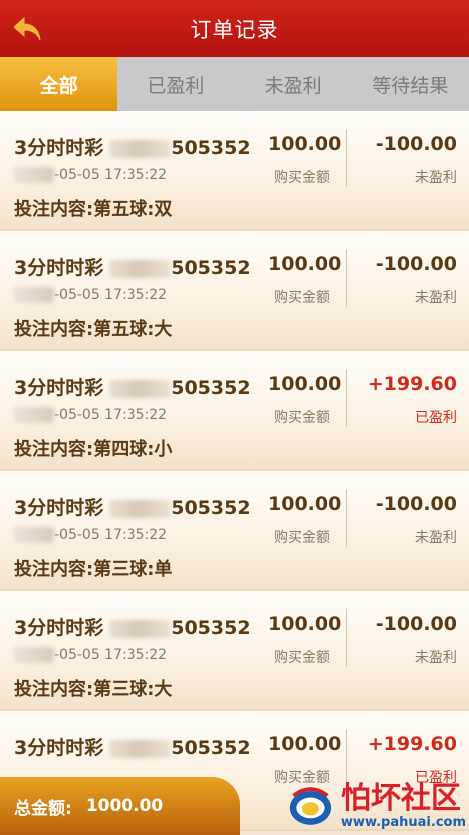 The height and width of the screenshot is (835, 469). Describe the element at coordinates (27, 29) in the screenshot. I see `back-arrow-icon` at that location.